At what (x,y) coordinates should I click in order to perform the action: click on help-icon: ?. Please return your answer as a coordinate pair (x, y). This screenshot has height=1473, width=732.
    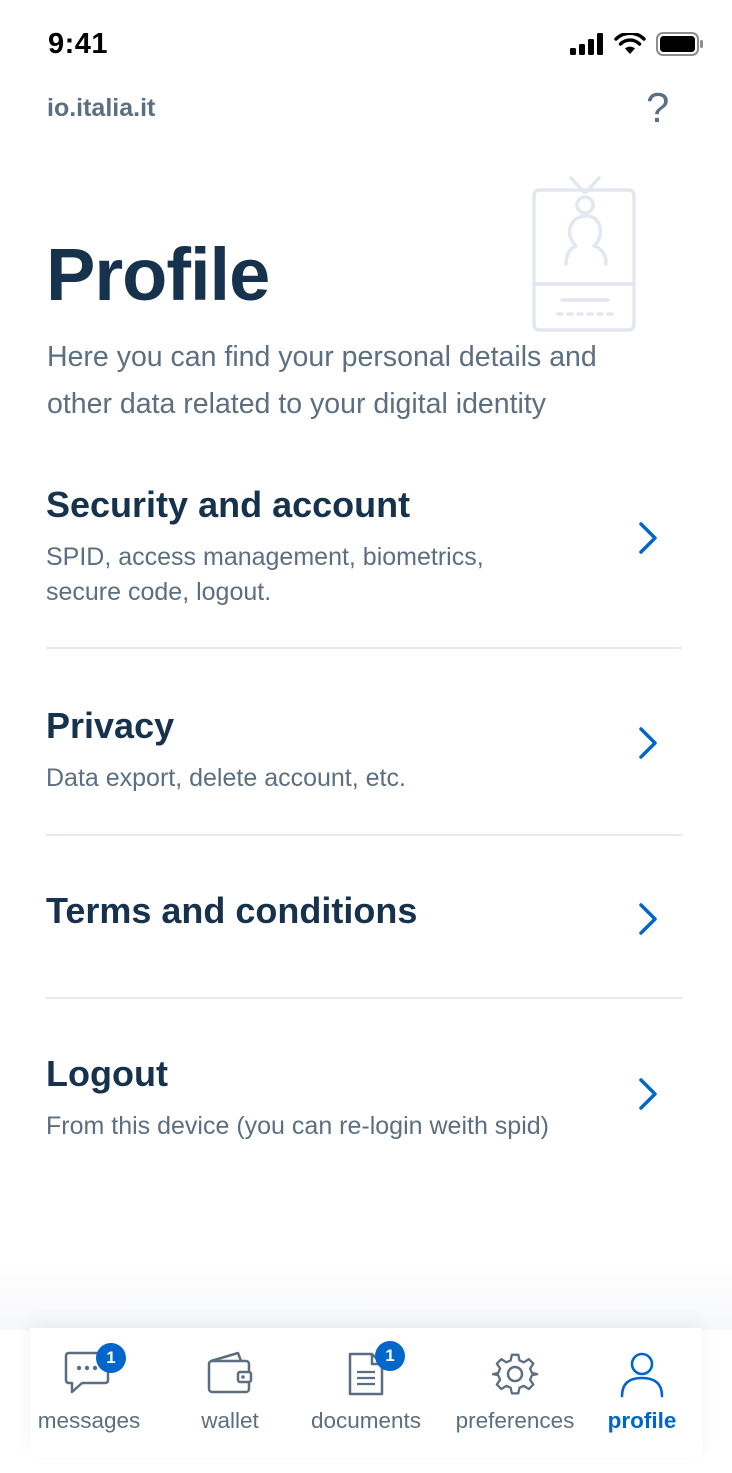
    Looking at the image, I should click on (657, 108).